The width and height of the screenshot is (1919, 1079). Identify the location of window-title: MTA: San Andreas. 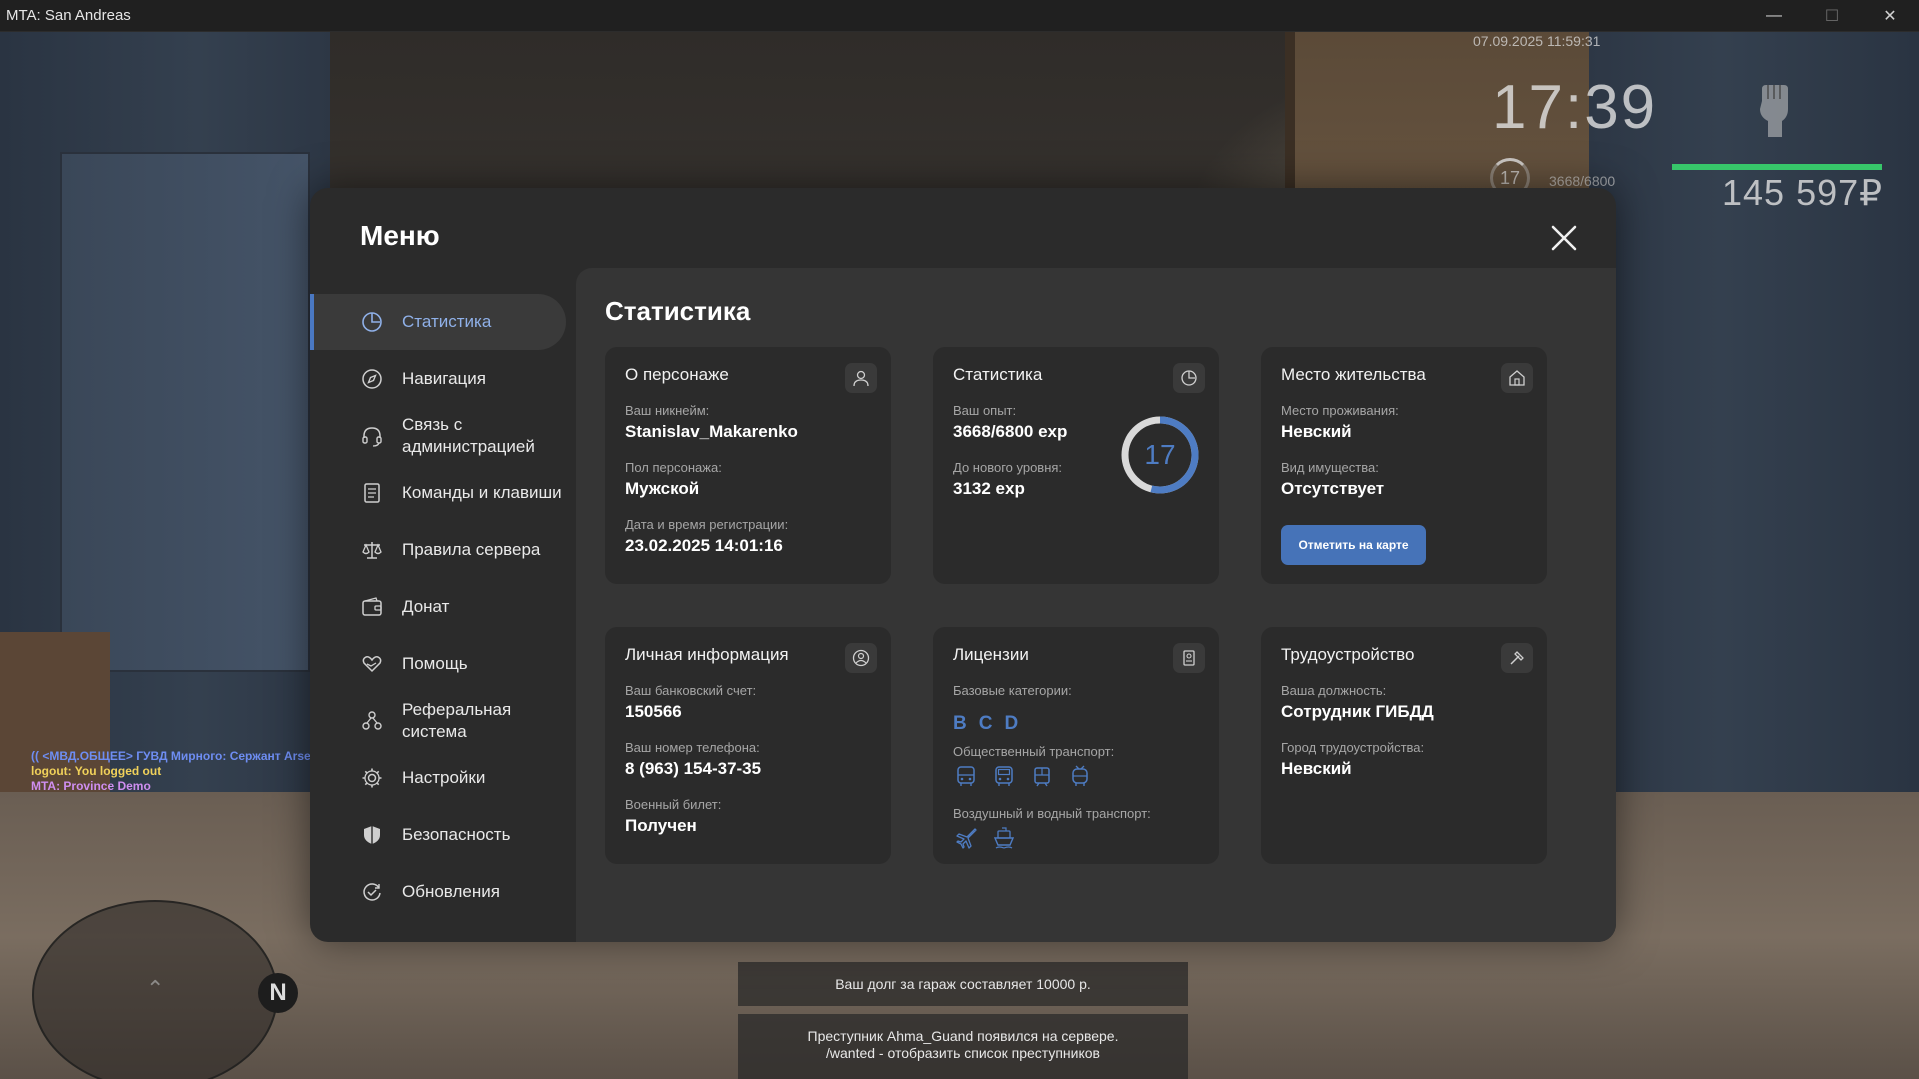
(68, 15).